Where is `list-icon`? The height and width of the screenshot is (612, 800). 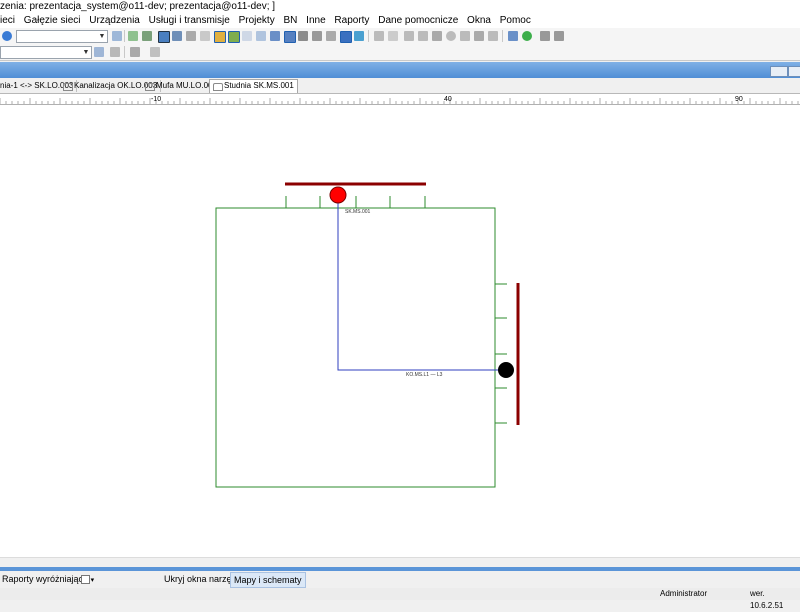 list-icon is located at coordinates (275, 36).